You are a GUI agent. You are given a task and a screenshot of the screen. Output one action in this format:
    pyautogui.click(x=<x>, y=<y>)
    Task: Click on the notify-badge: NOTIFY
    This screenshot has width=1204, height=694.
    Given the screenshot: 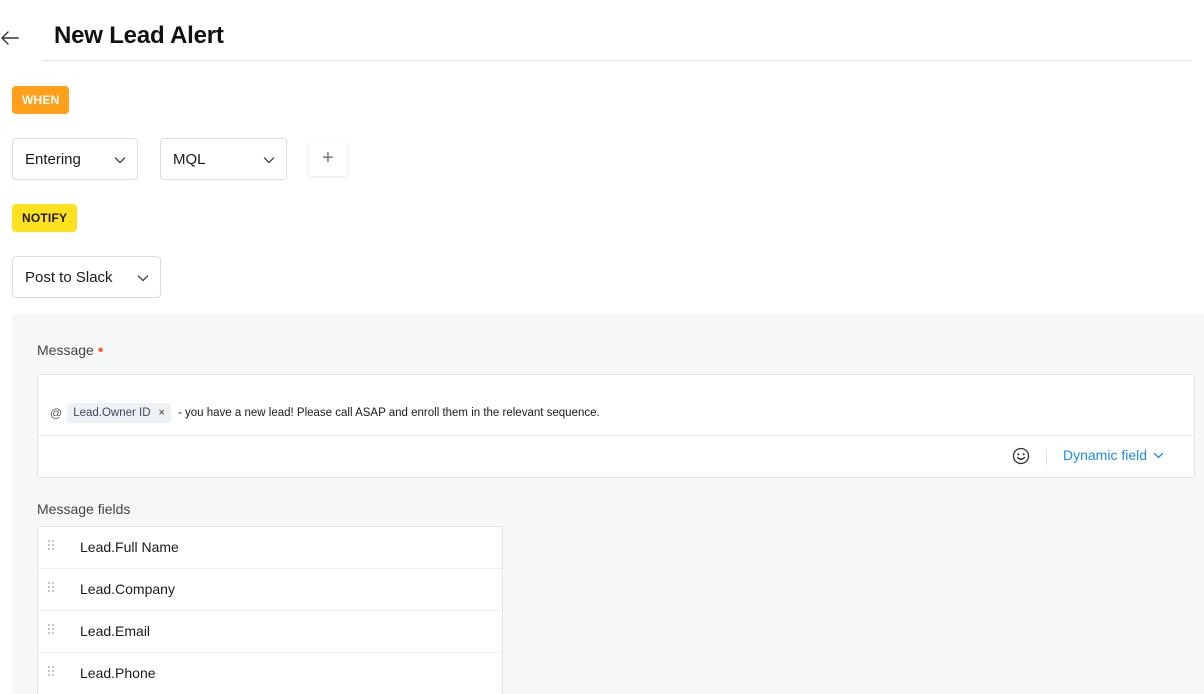 What is the action you would take?
    pyautogui.click(x=45, y=218)
    